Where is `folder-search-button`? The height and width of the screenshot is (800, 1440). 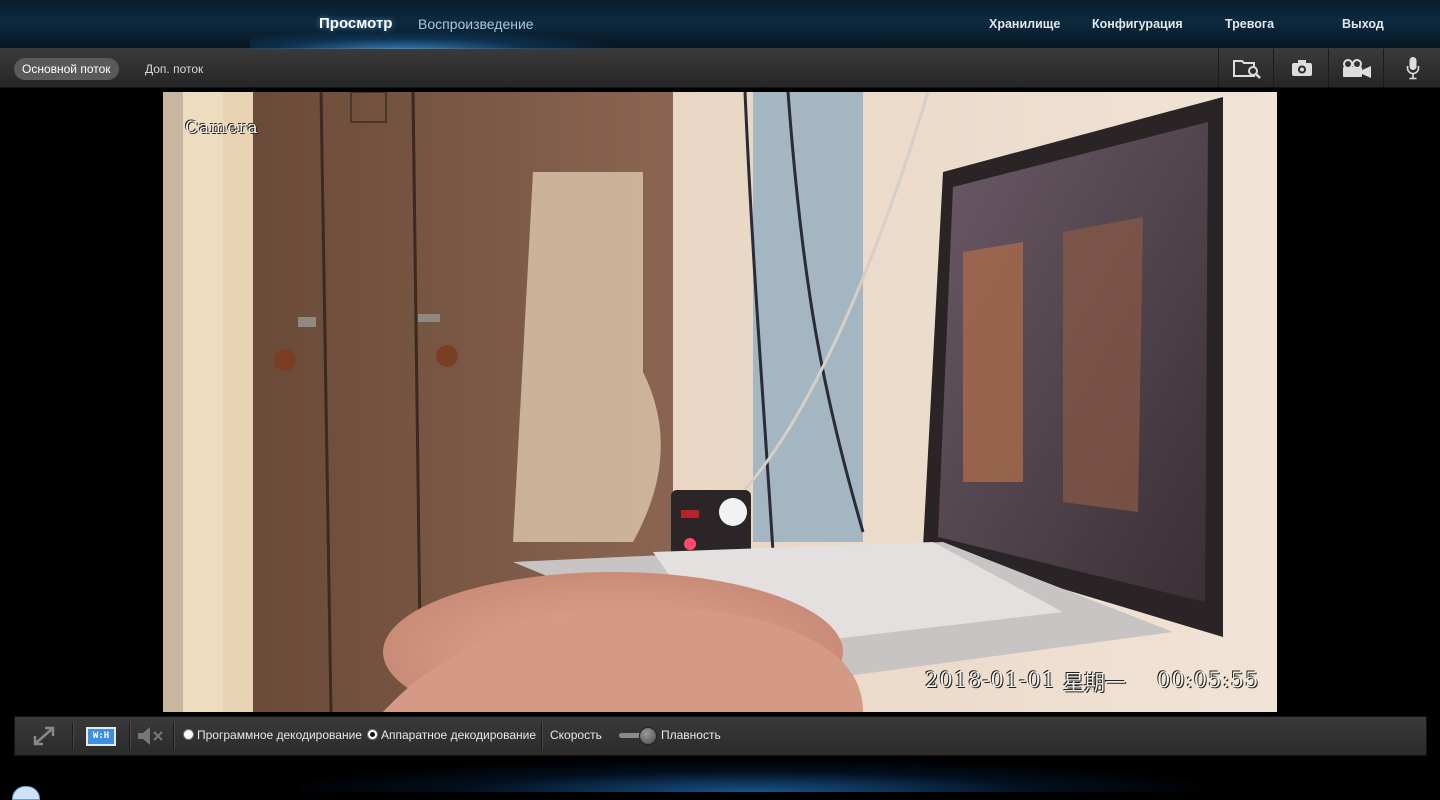 folder-search-button is located at coordinates (1246, 68).